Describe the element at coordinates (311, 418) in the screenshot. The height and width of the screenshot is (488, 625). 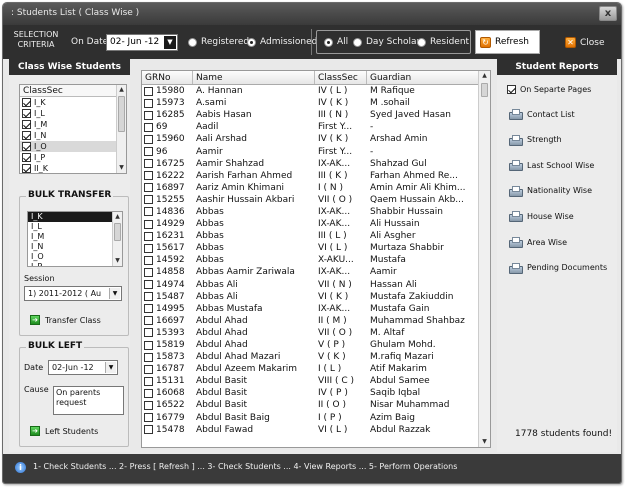
I see `table-row: 16779 Abdul Basit Baig I ( P ) Azim Baig` at that location.